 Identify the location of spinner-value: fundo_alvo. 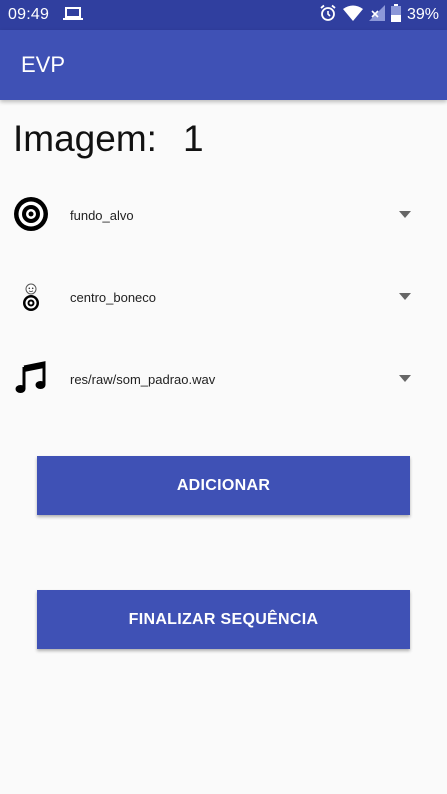
(102, 215).